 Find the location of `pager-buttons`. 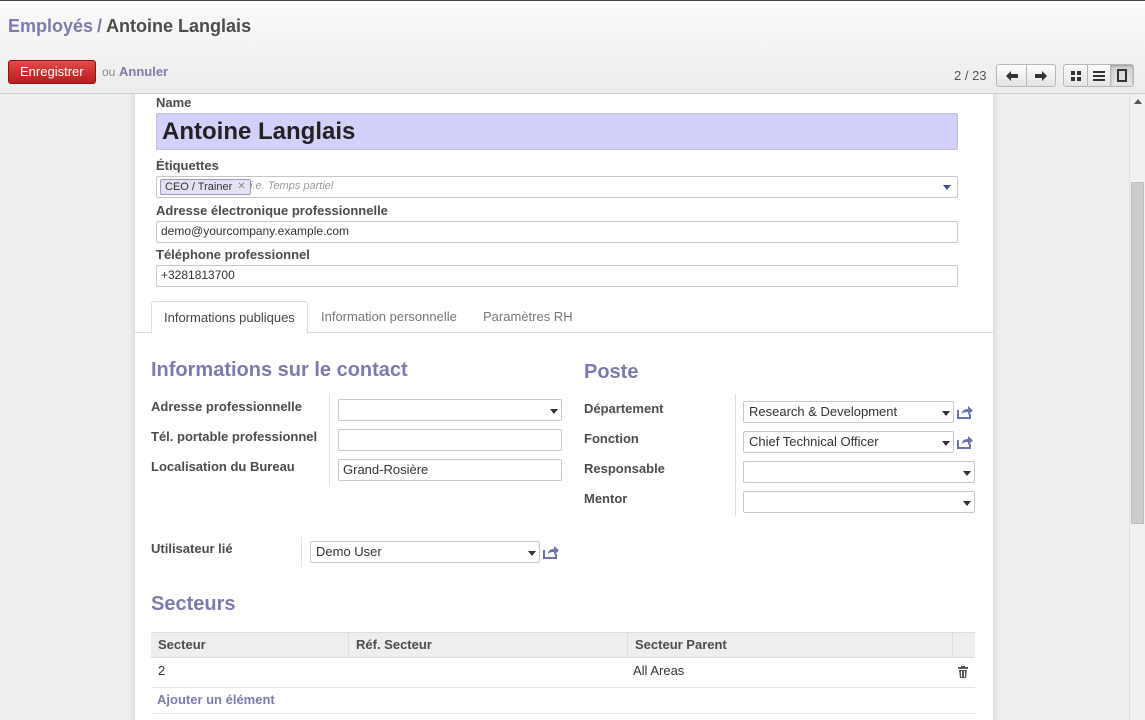

pager-buttons is located at coordinates (1026, 75).